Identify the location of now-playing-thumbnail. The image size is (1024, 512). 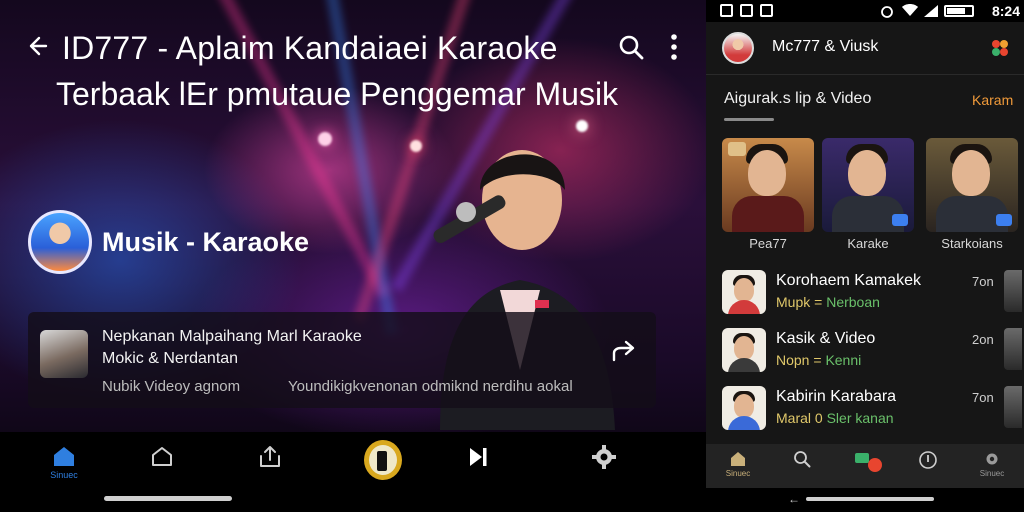
(64, 354).